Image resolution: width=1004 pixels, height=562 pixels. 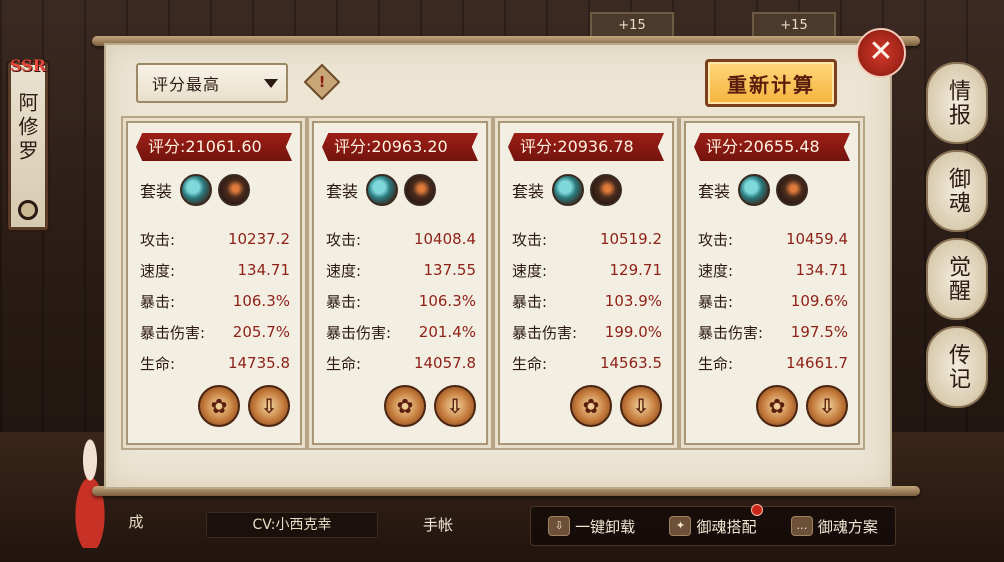 What do you see at coordinates (957, 191) in the screenshot?
I see `side-tab-soul: 御魂` at bounding box center [957, 191].